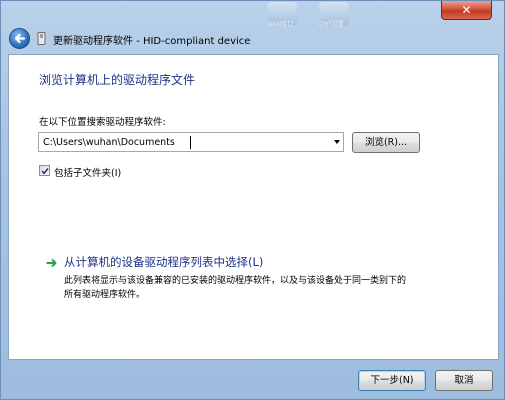 This screenshot has height=400, width=505. I want to click on back-button, so click(19, 38).